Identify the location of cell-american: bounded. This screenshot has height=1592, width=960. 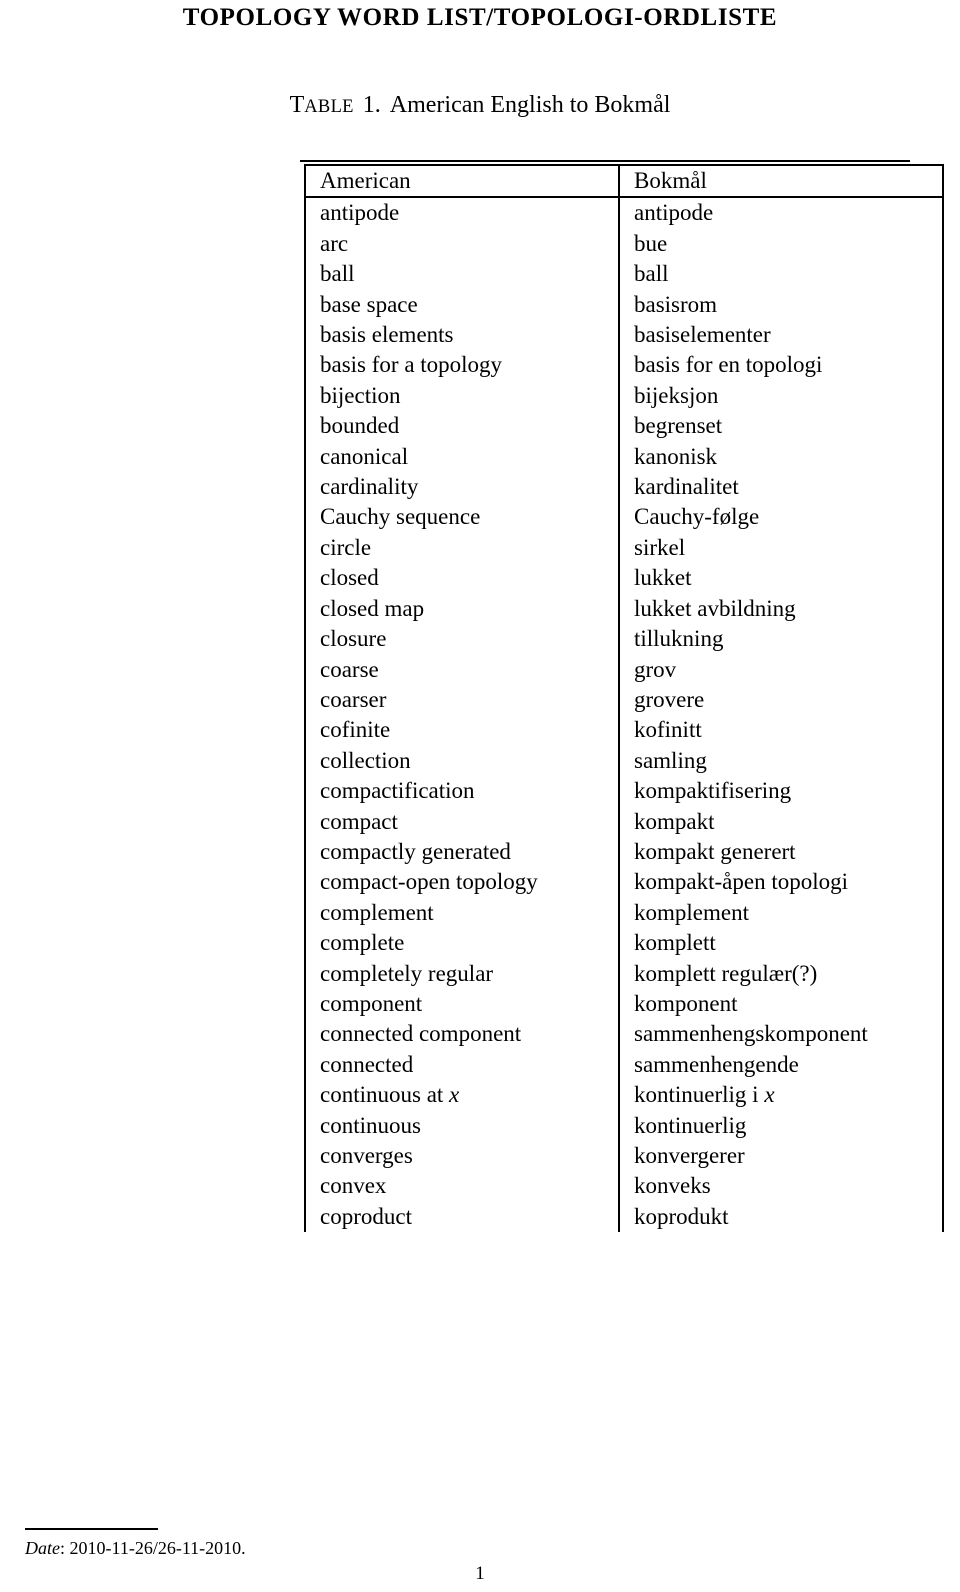
(462, 426).